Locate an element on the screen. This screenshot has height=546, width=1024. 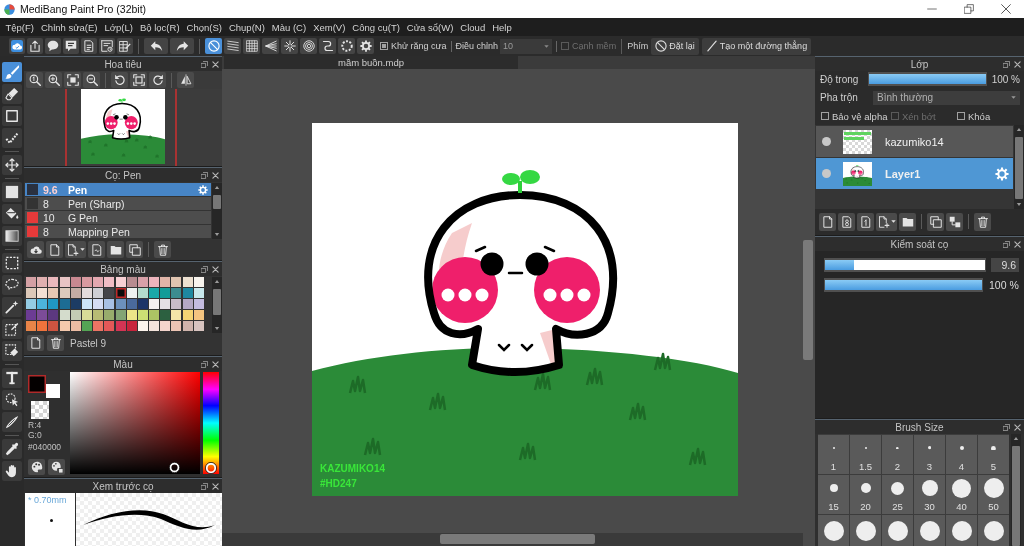
background-color-swatch-icon is located at coordinates (53, 391).